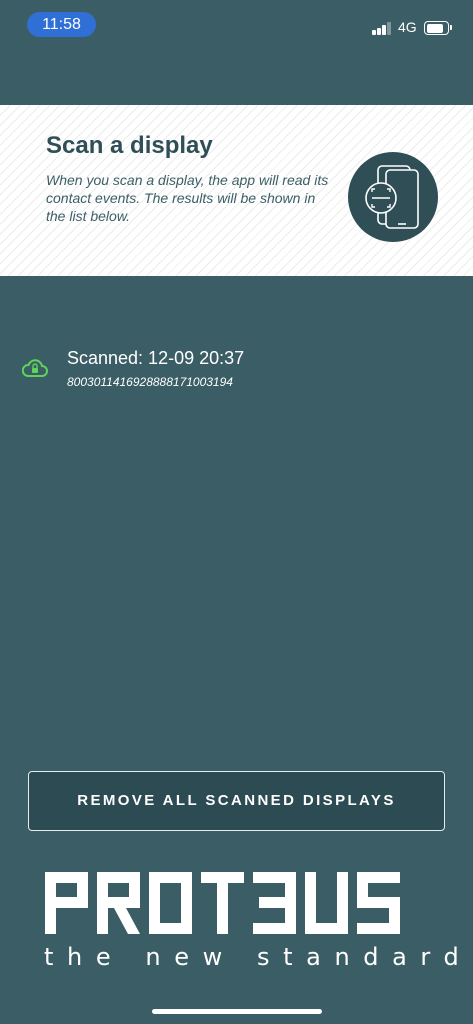 This screenshot has width=473, height=1024. What do you see at coordinates (156, 358) in the screenshot?
I see `scanned-item-title: Scanned: 12-09 20:37` at bounding box center [156, 358].